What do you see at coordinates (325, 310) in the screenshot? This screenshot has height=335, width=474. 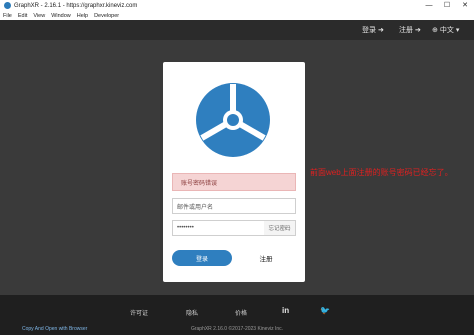 I see `twitter-icon: 🐦` at bounding box center [325, 310].